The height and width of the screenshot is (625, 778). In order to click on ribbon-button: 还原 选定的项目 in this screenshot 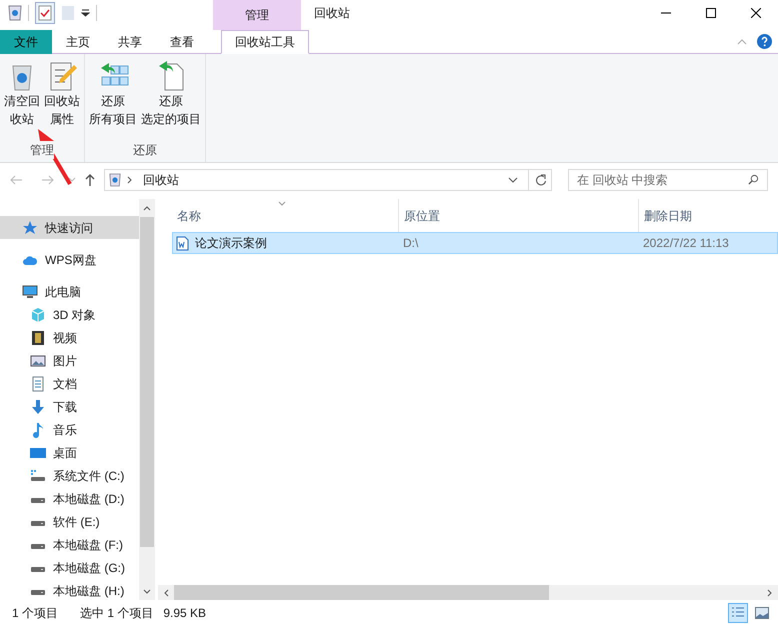, I will do `click(171, 94)`.